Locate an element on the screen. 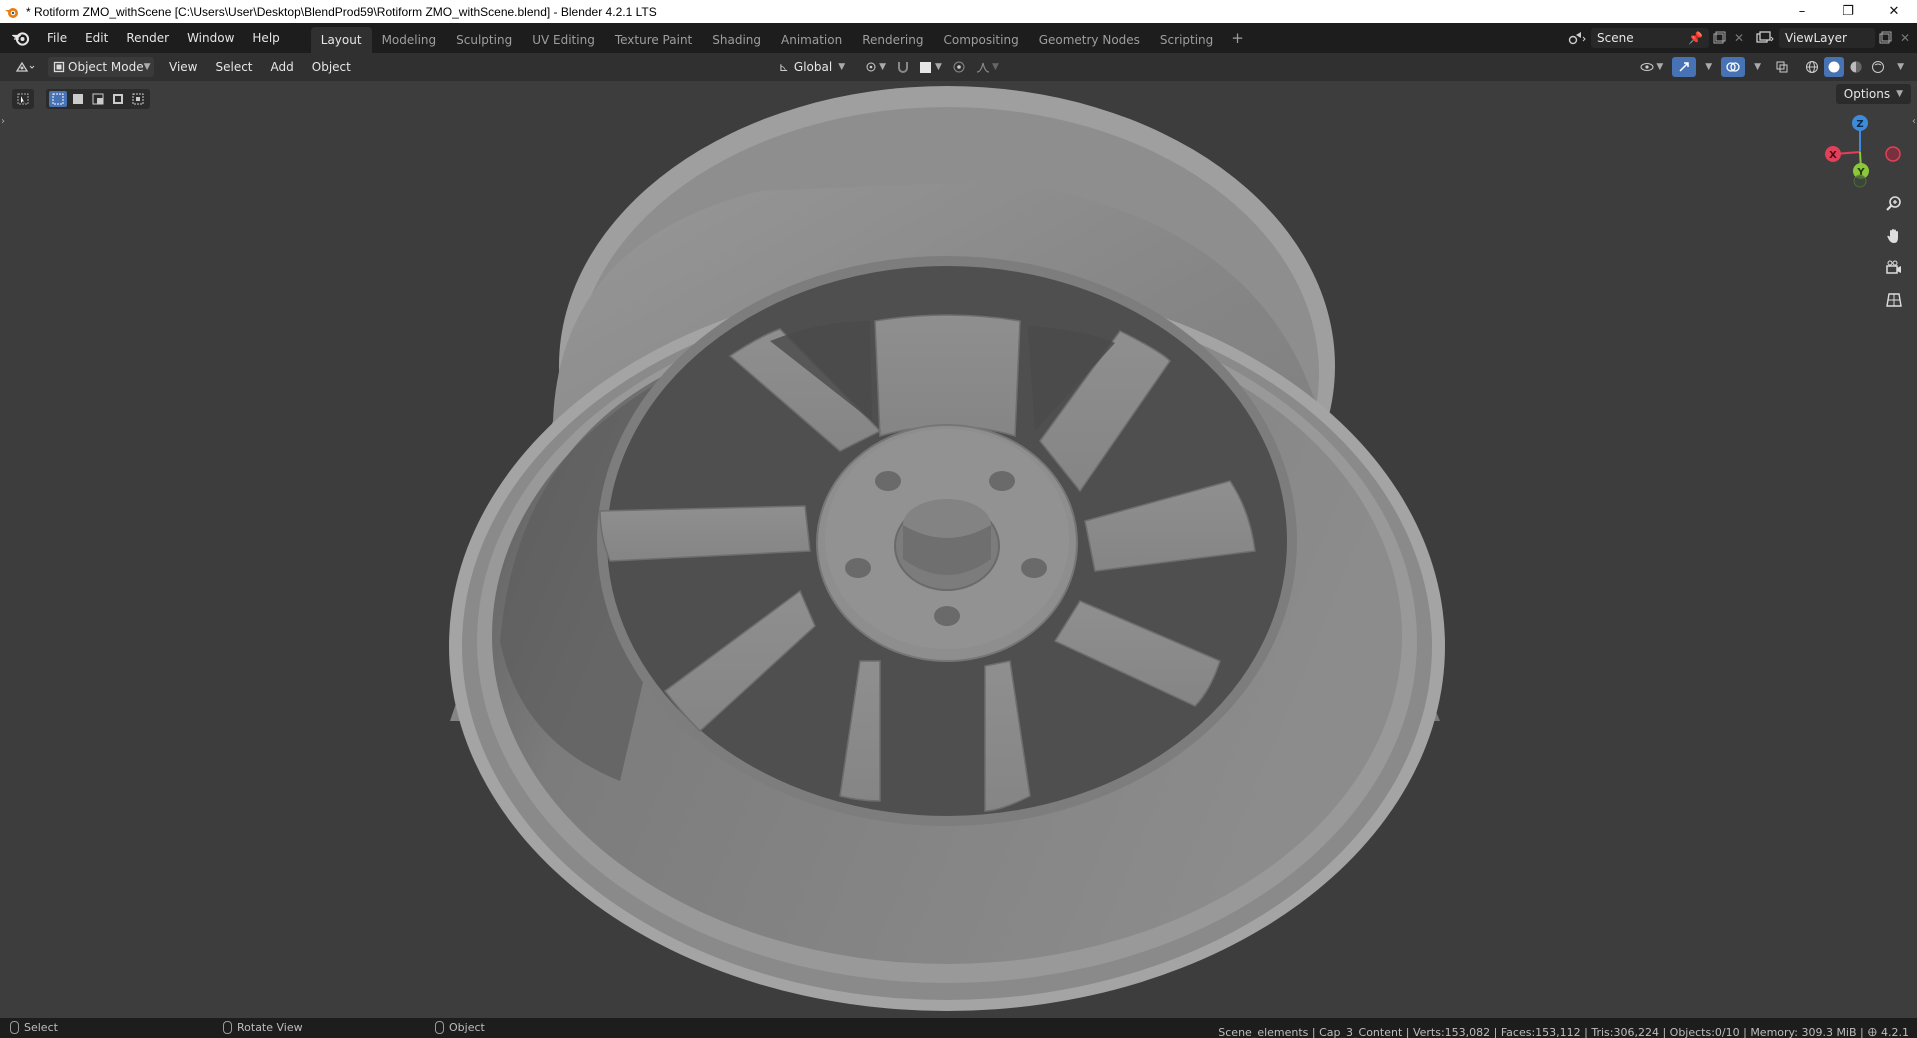 Image resolution: width=1917 pixels, height=1038 pixels. close-window-button: ✕ is located at coordinates (1894, 11).